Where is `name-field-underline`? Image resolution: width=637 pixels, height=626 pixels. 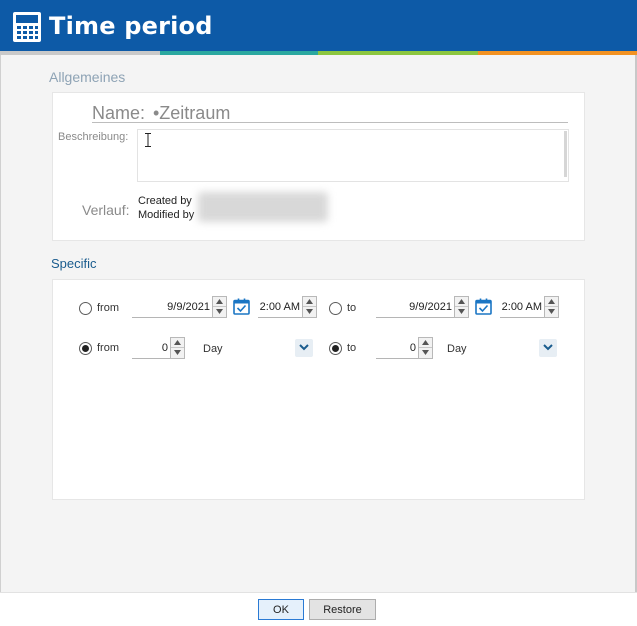 name-field-underline is located at coordinates (330, 122).